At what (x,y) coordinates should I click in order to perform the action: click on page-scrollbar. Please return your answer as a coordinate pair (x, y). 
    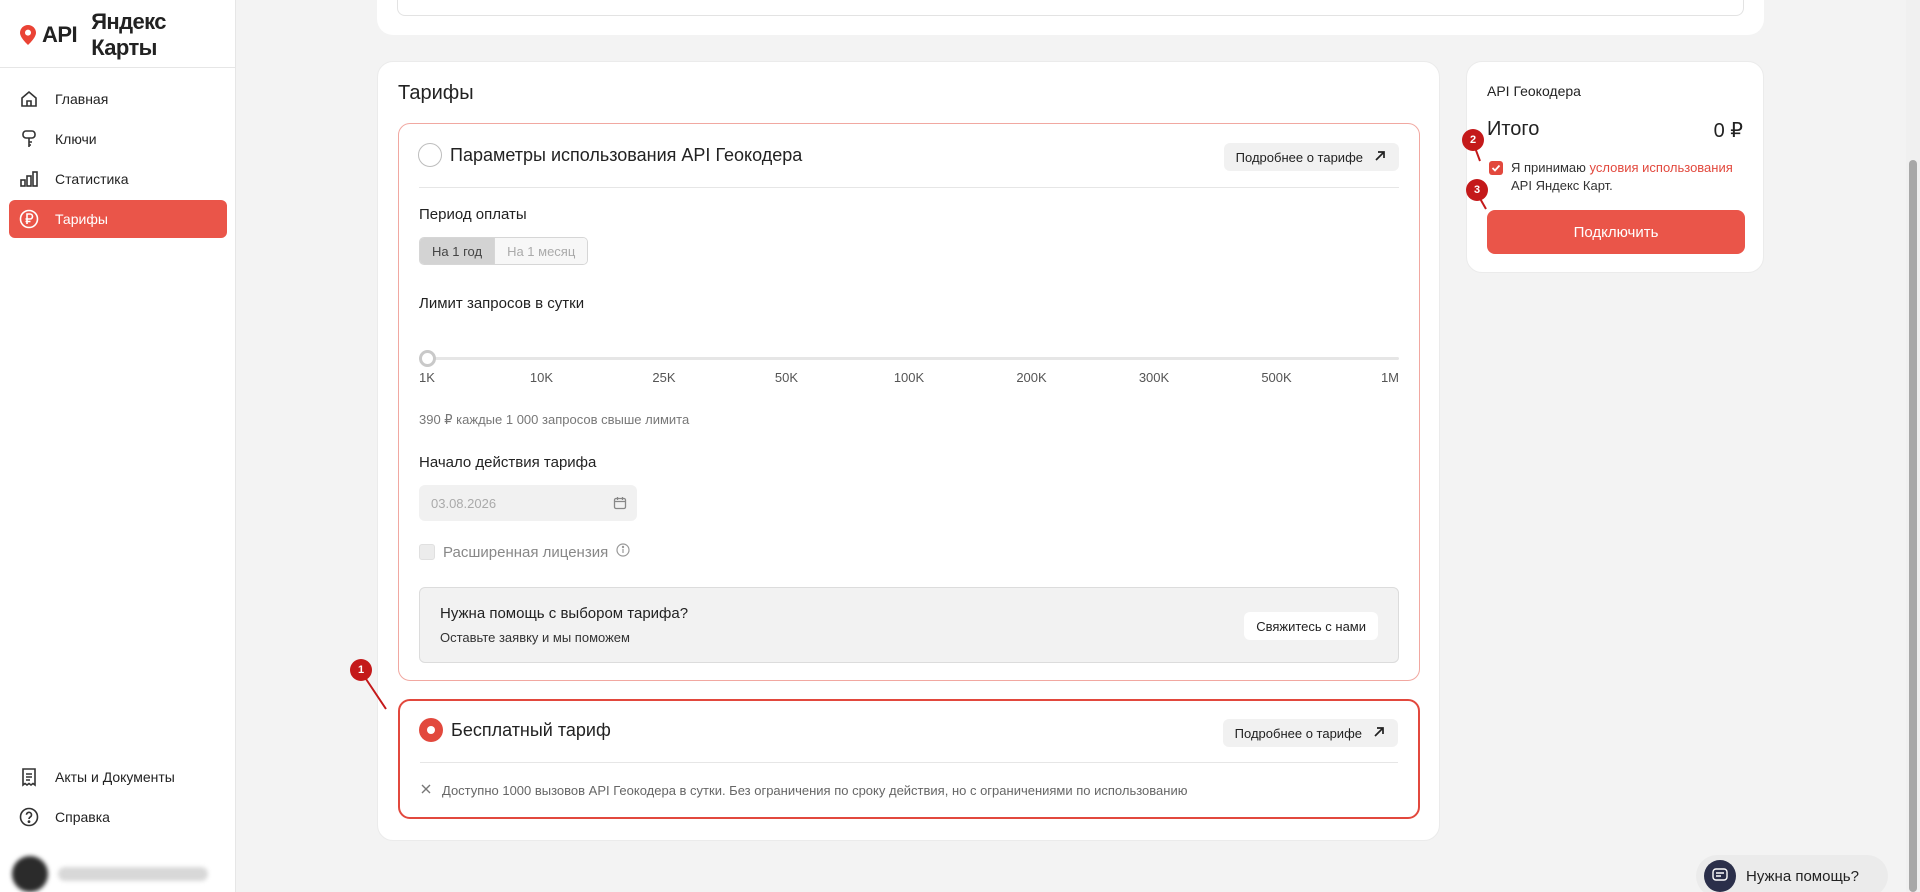
    Looking at the image, I should click on (1913, 446).